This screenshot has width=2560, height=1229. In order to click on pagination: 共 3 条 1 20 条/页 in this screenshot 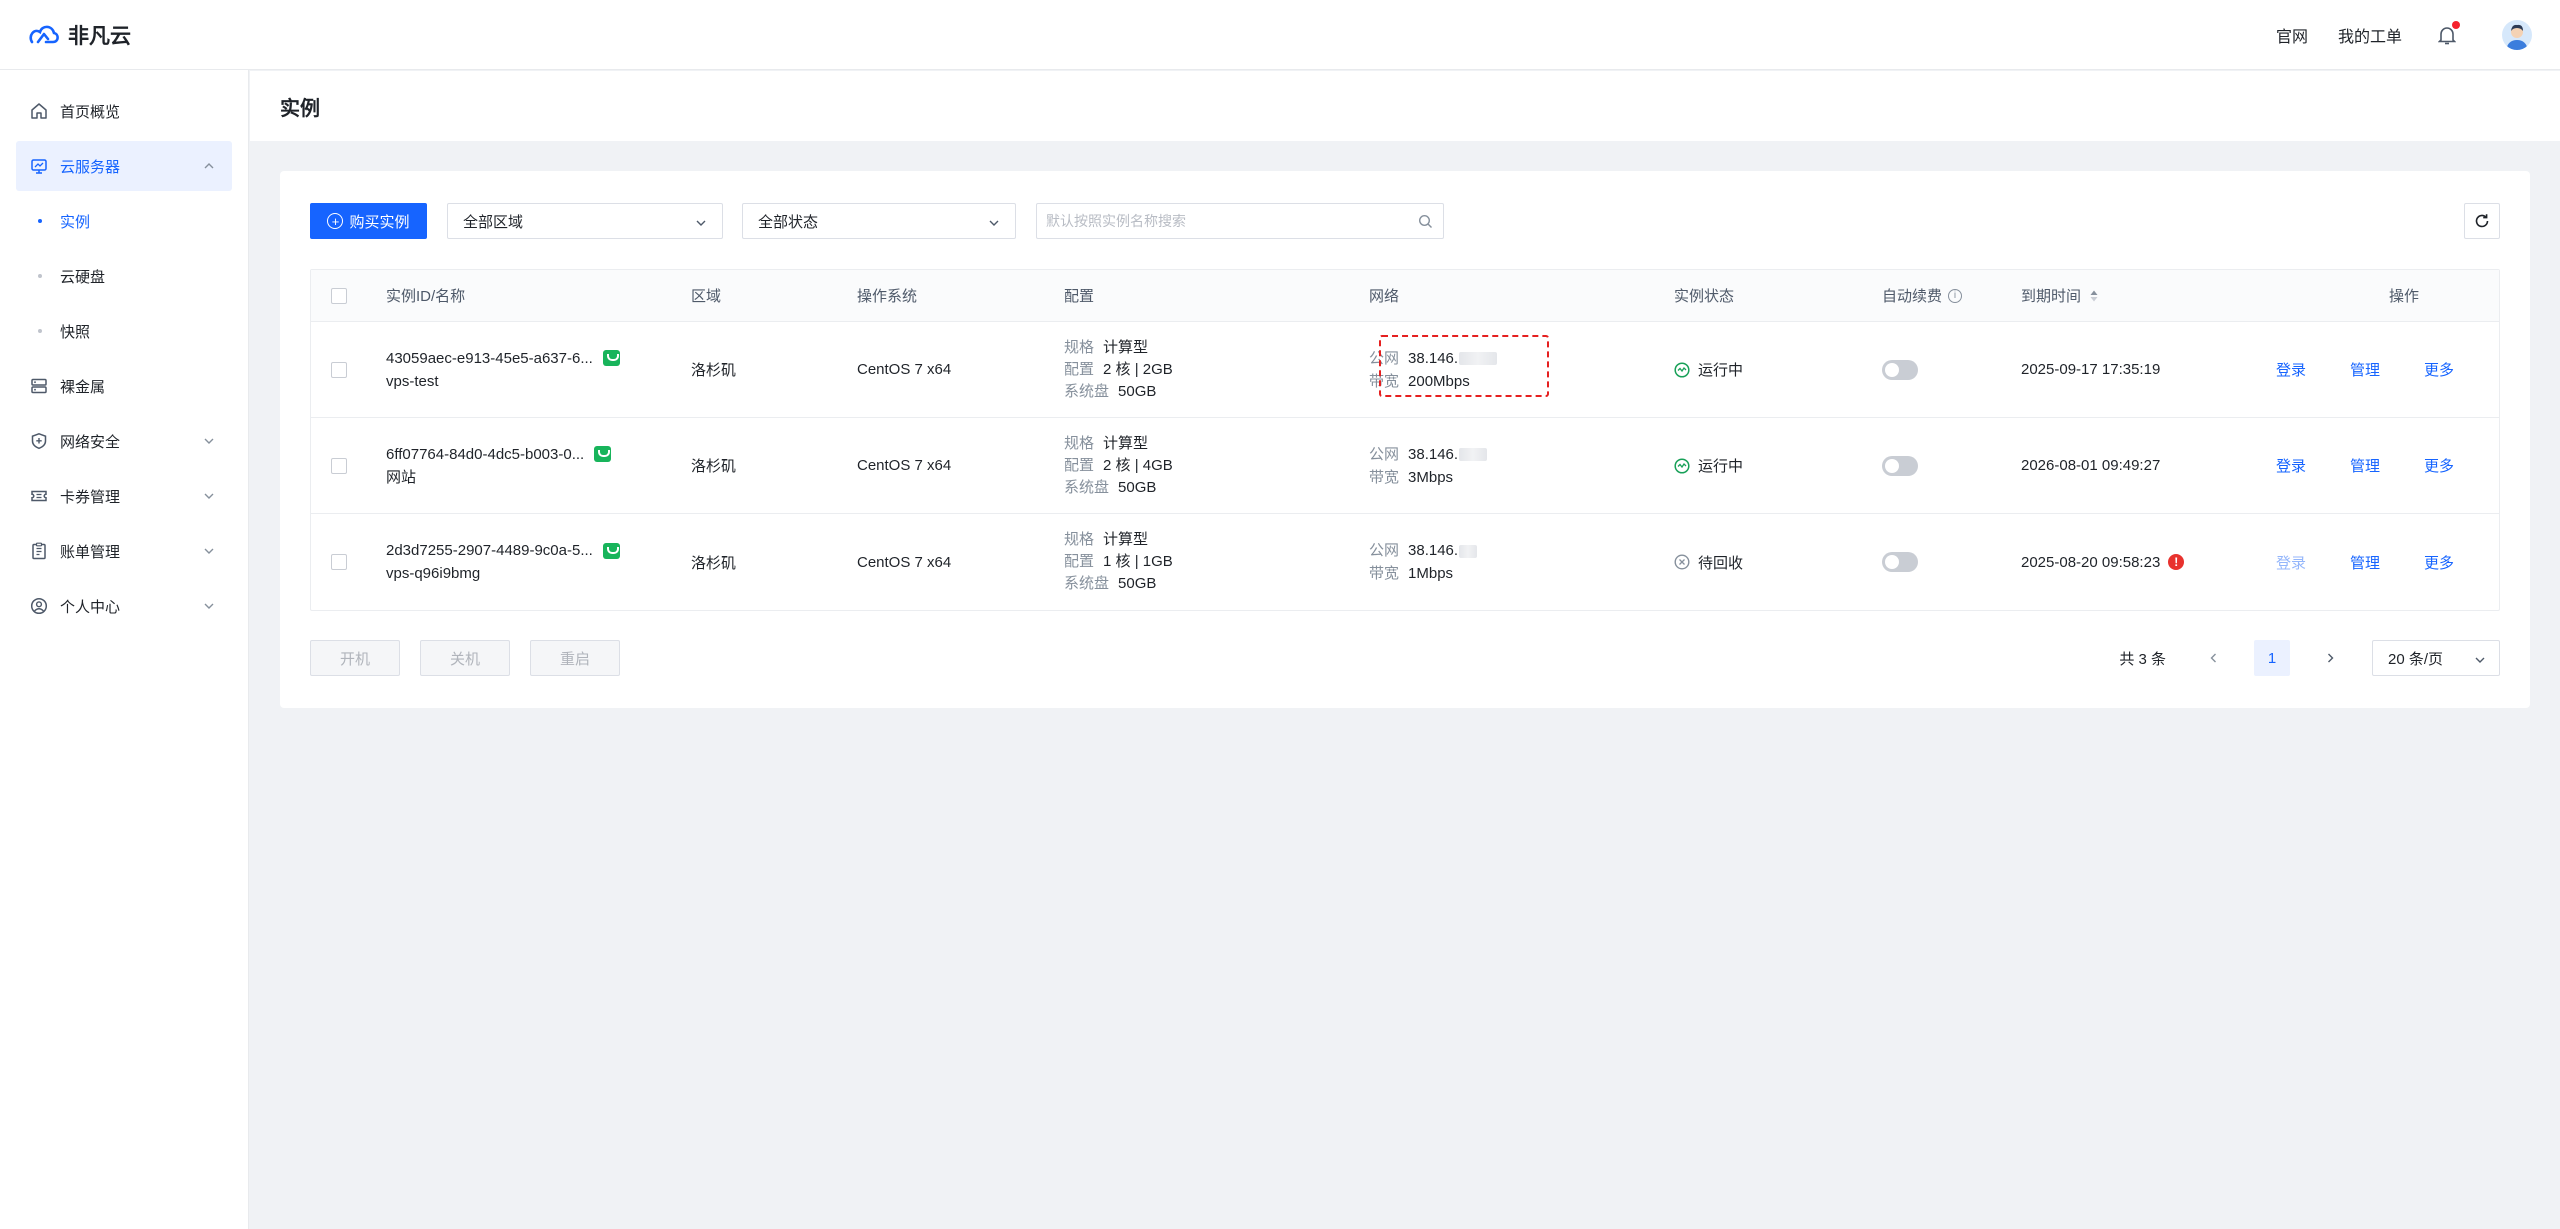, I will do `click(2309, 658)`.